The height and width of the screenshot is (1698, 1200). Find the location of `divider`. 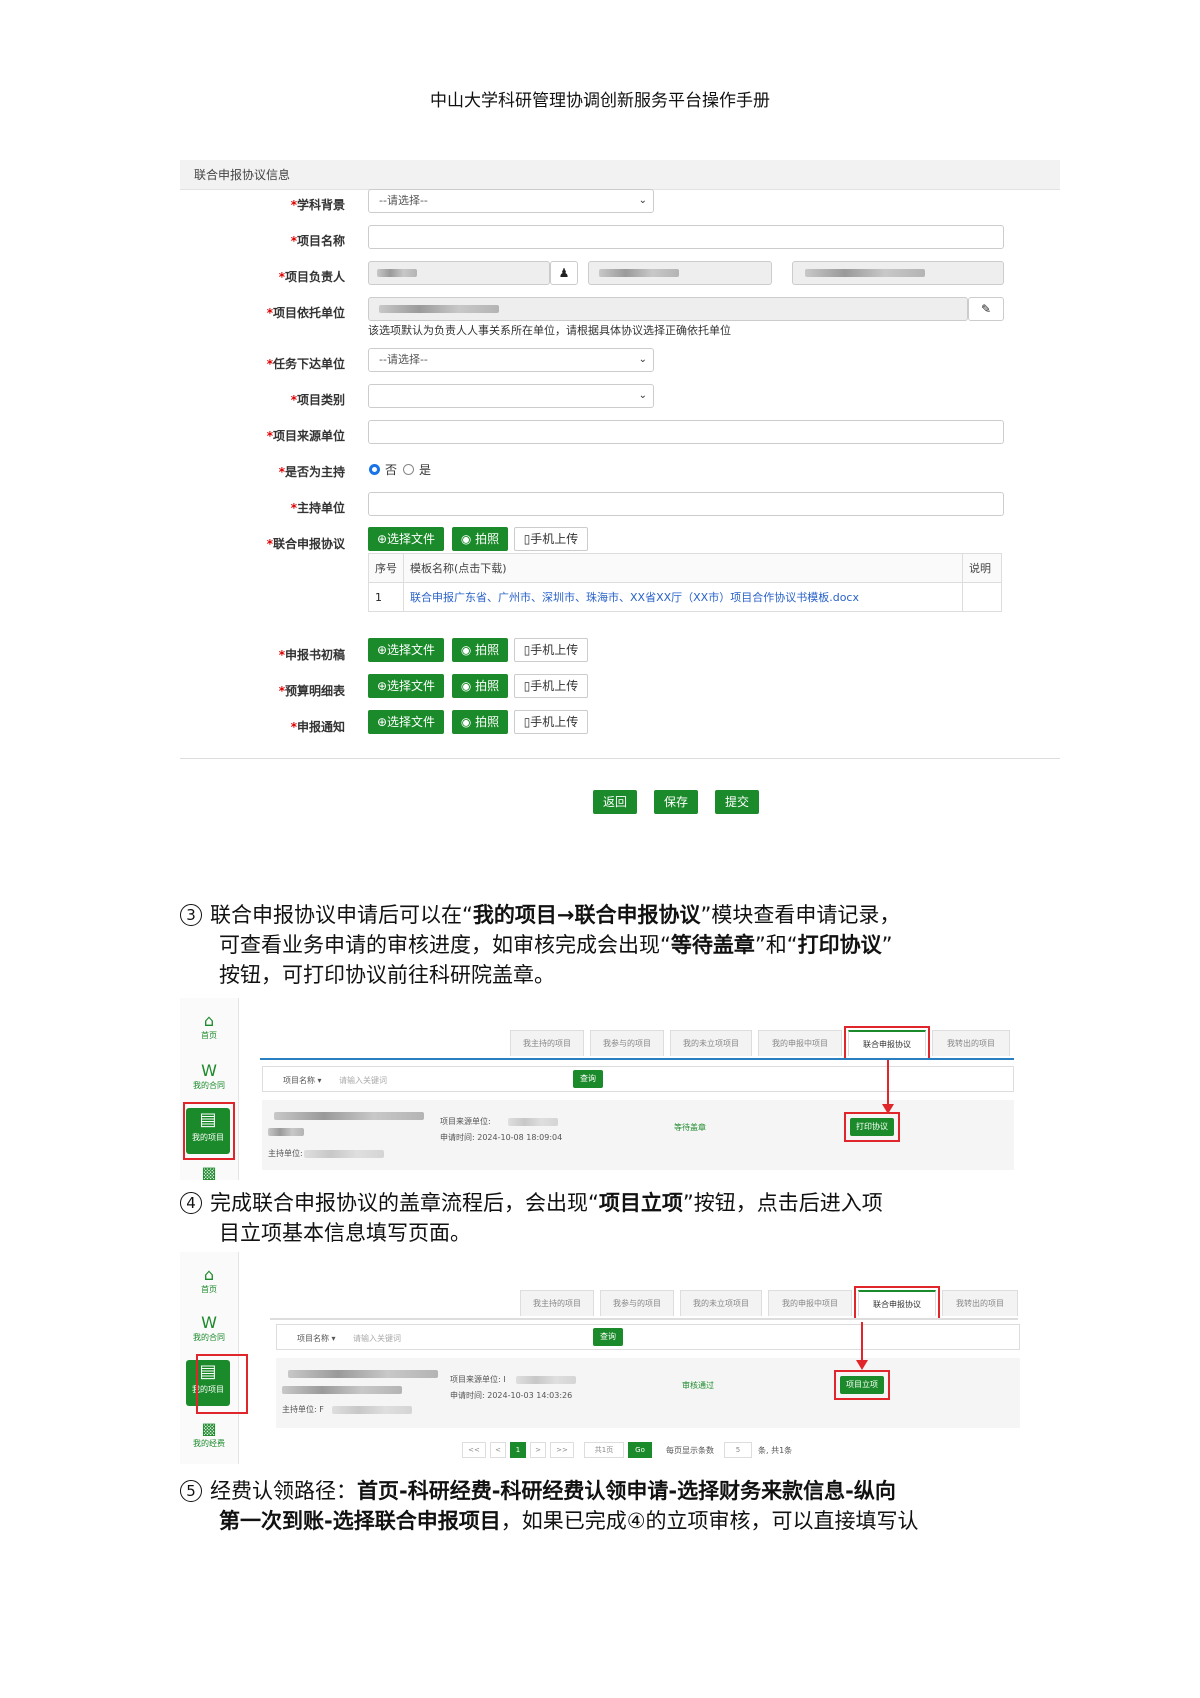

divider is located at coordinates (620, 758).